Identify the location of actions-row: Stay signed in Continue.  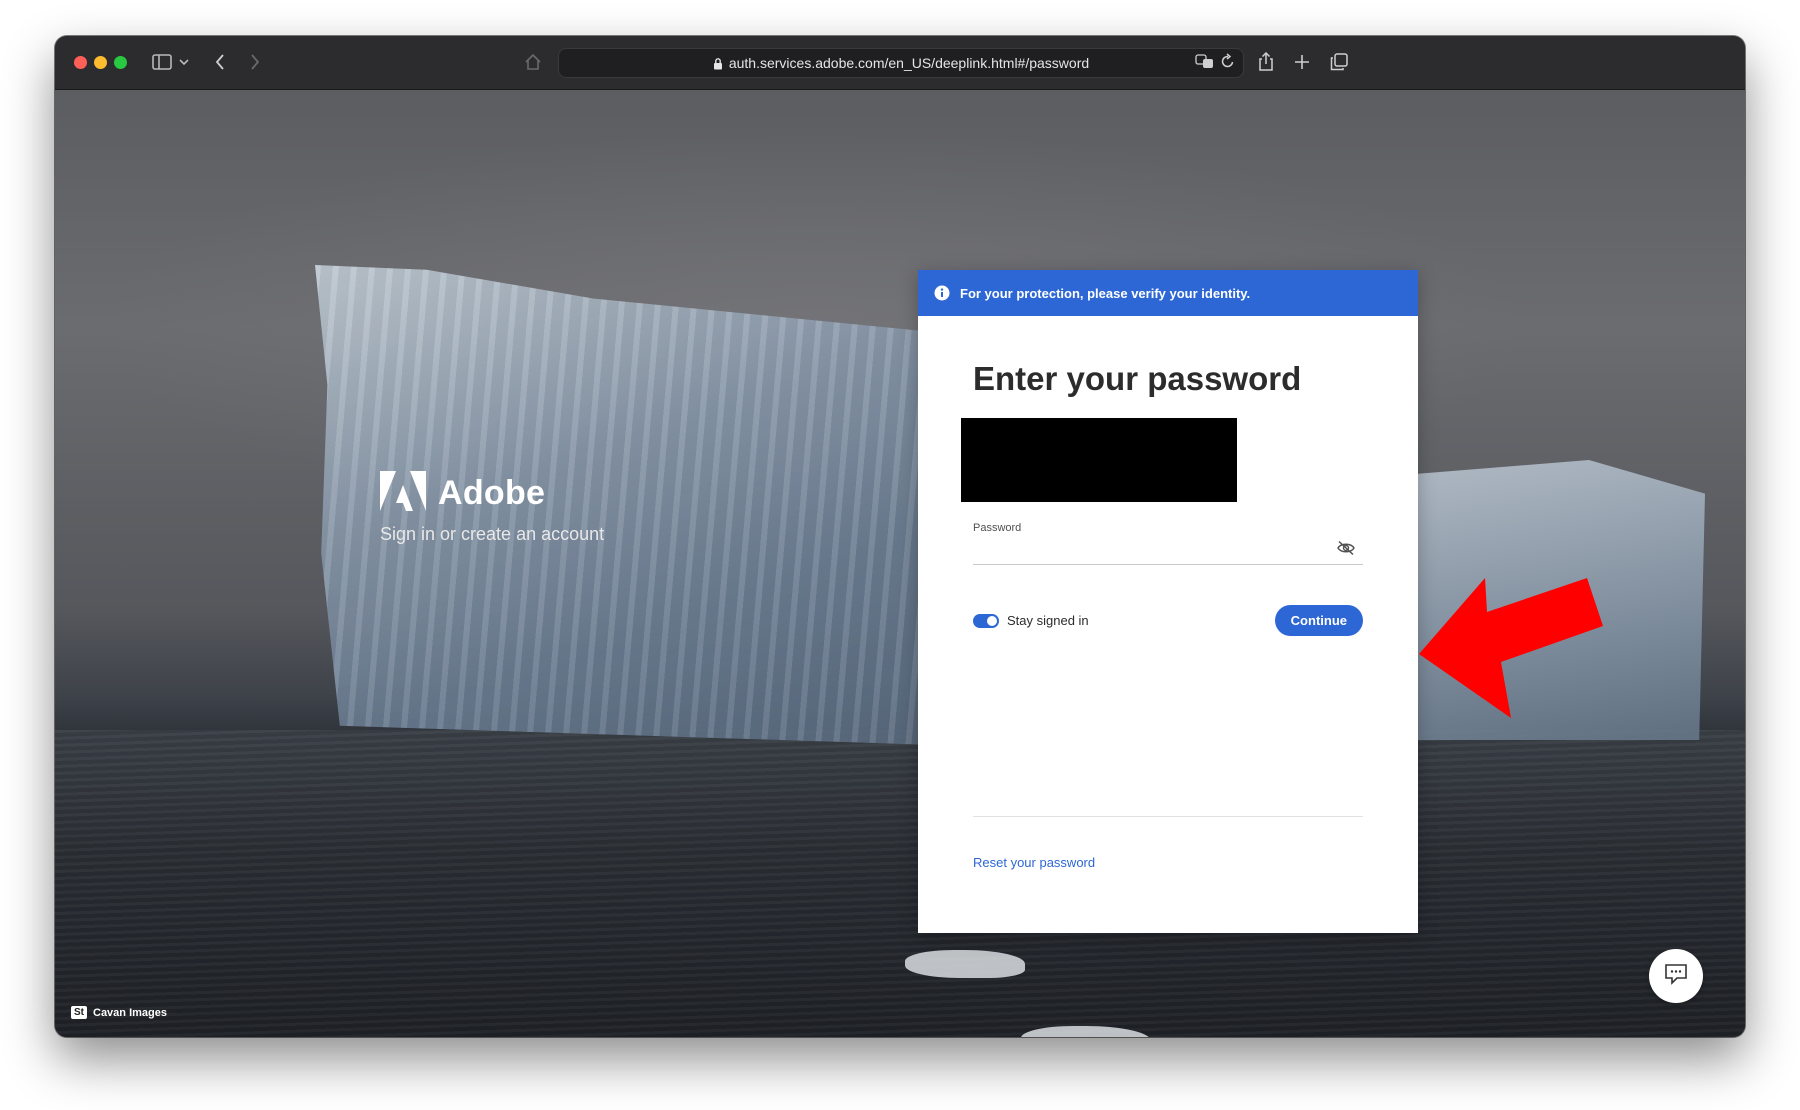
(1168, 620).